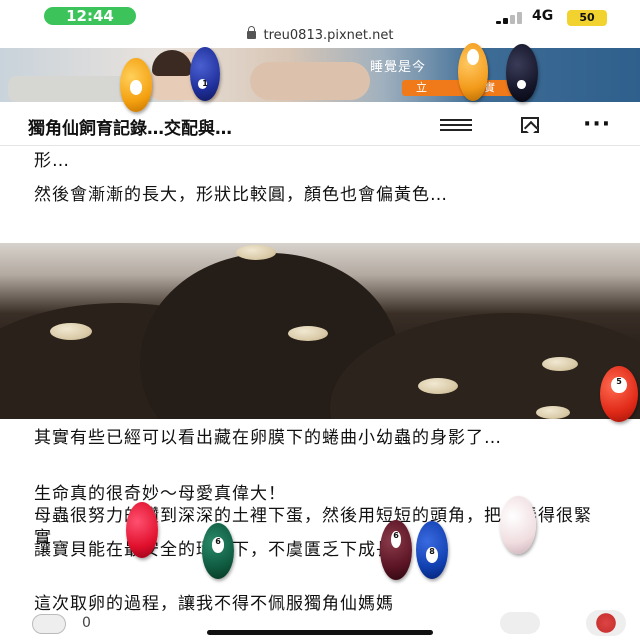  I want to click on billiard-ball: 5, so click(619, 394).